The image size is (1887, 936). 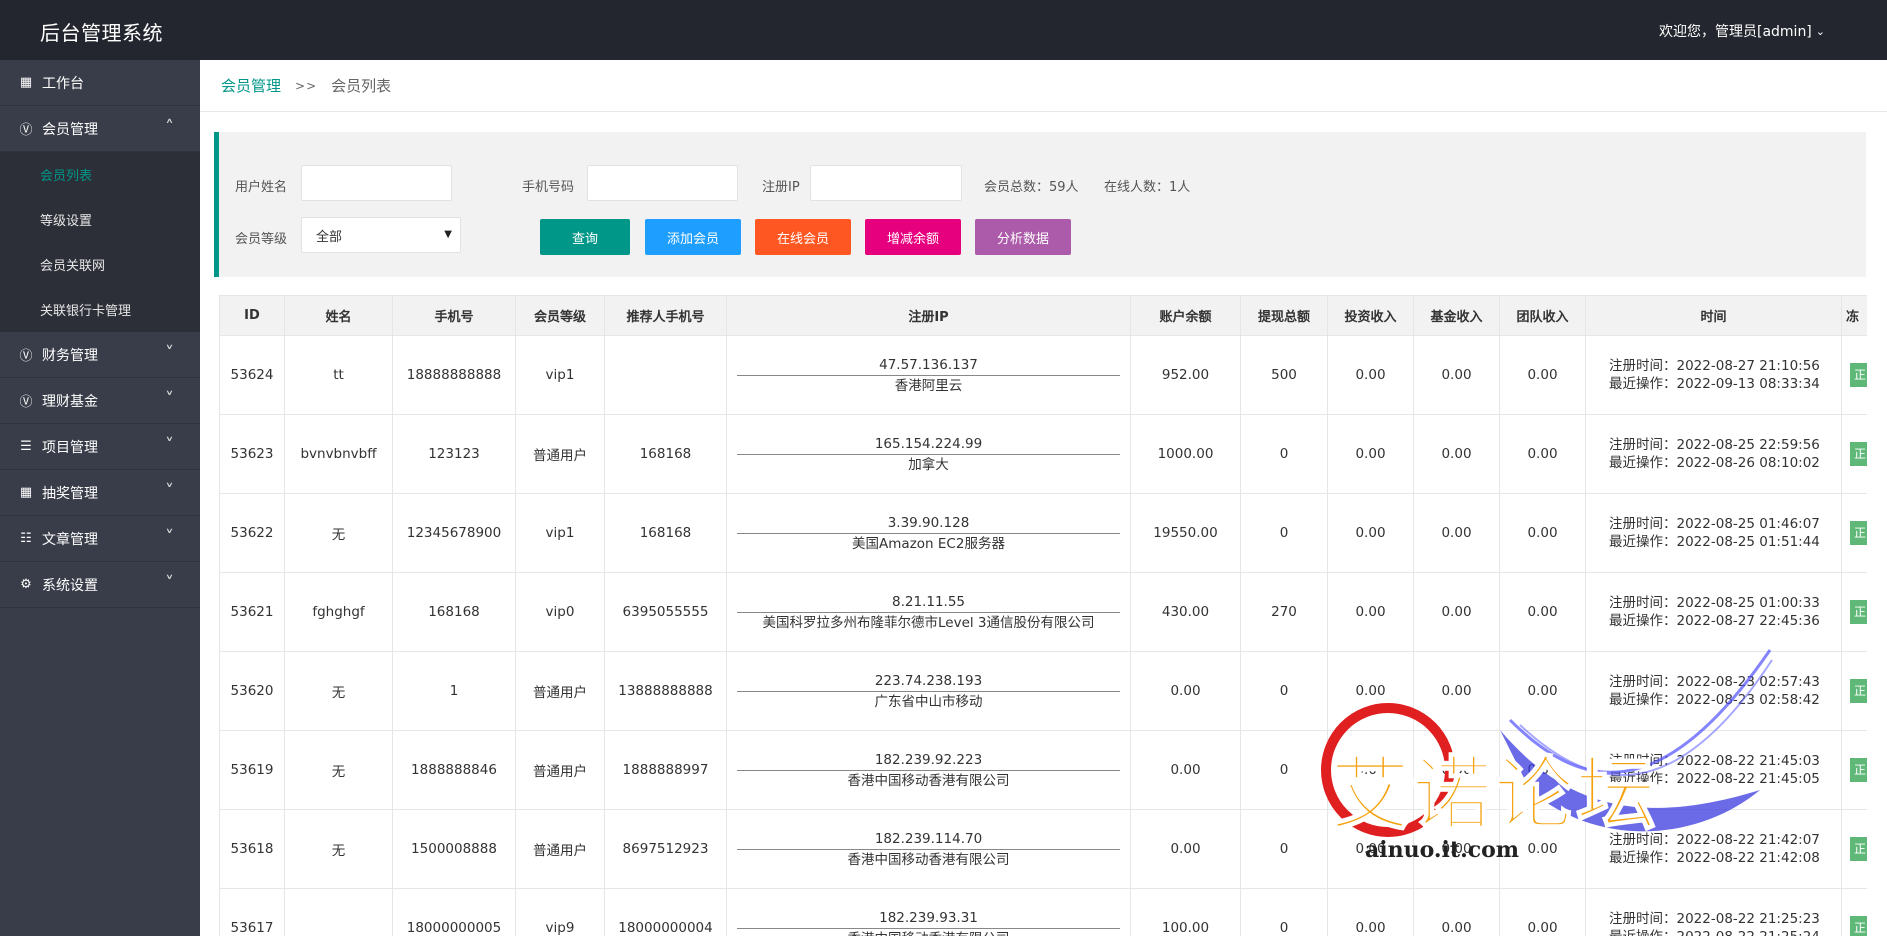 What do you see at coordinates (781, 187) in the screenshot?
I see `ip-label: 注册IP` at bounding box center [781, 187].